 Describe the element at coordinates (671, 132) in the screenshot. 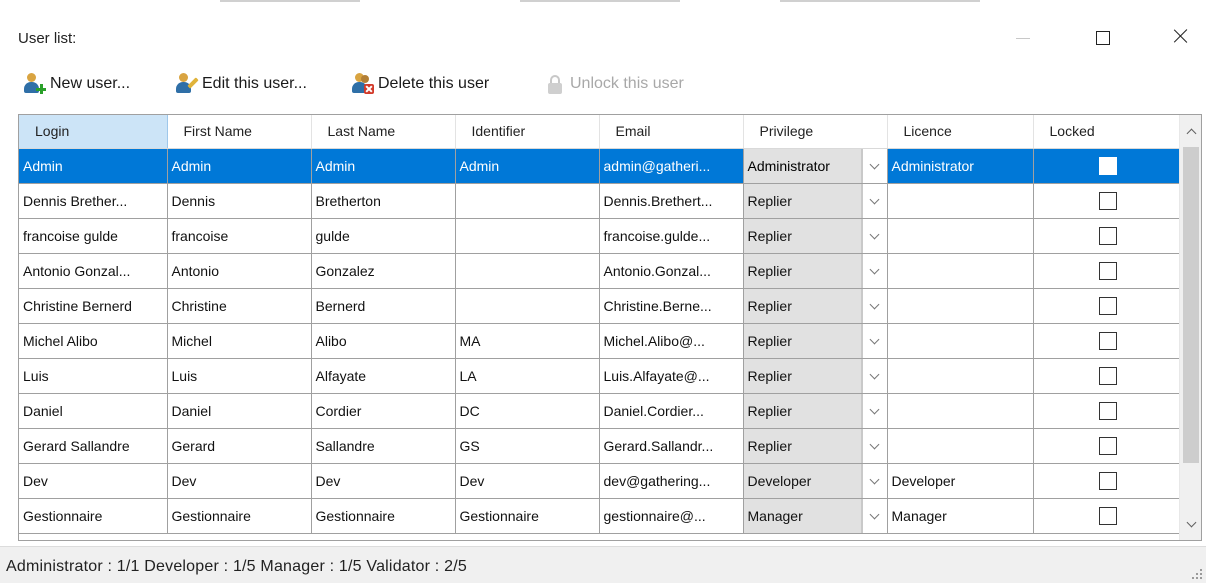

I see `column-header-email: Email` at that location.